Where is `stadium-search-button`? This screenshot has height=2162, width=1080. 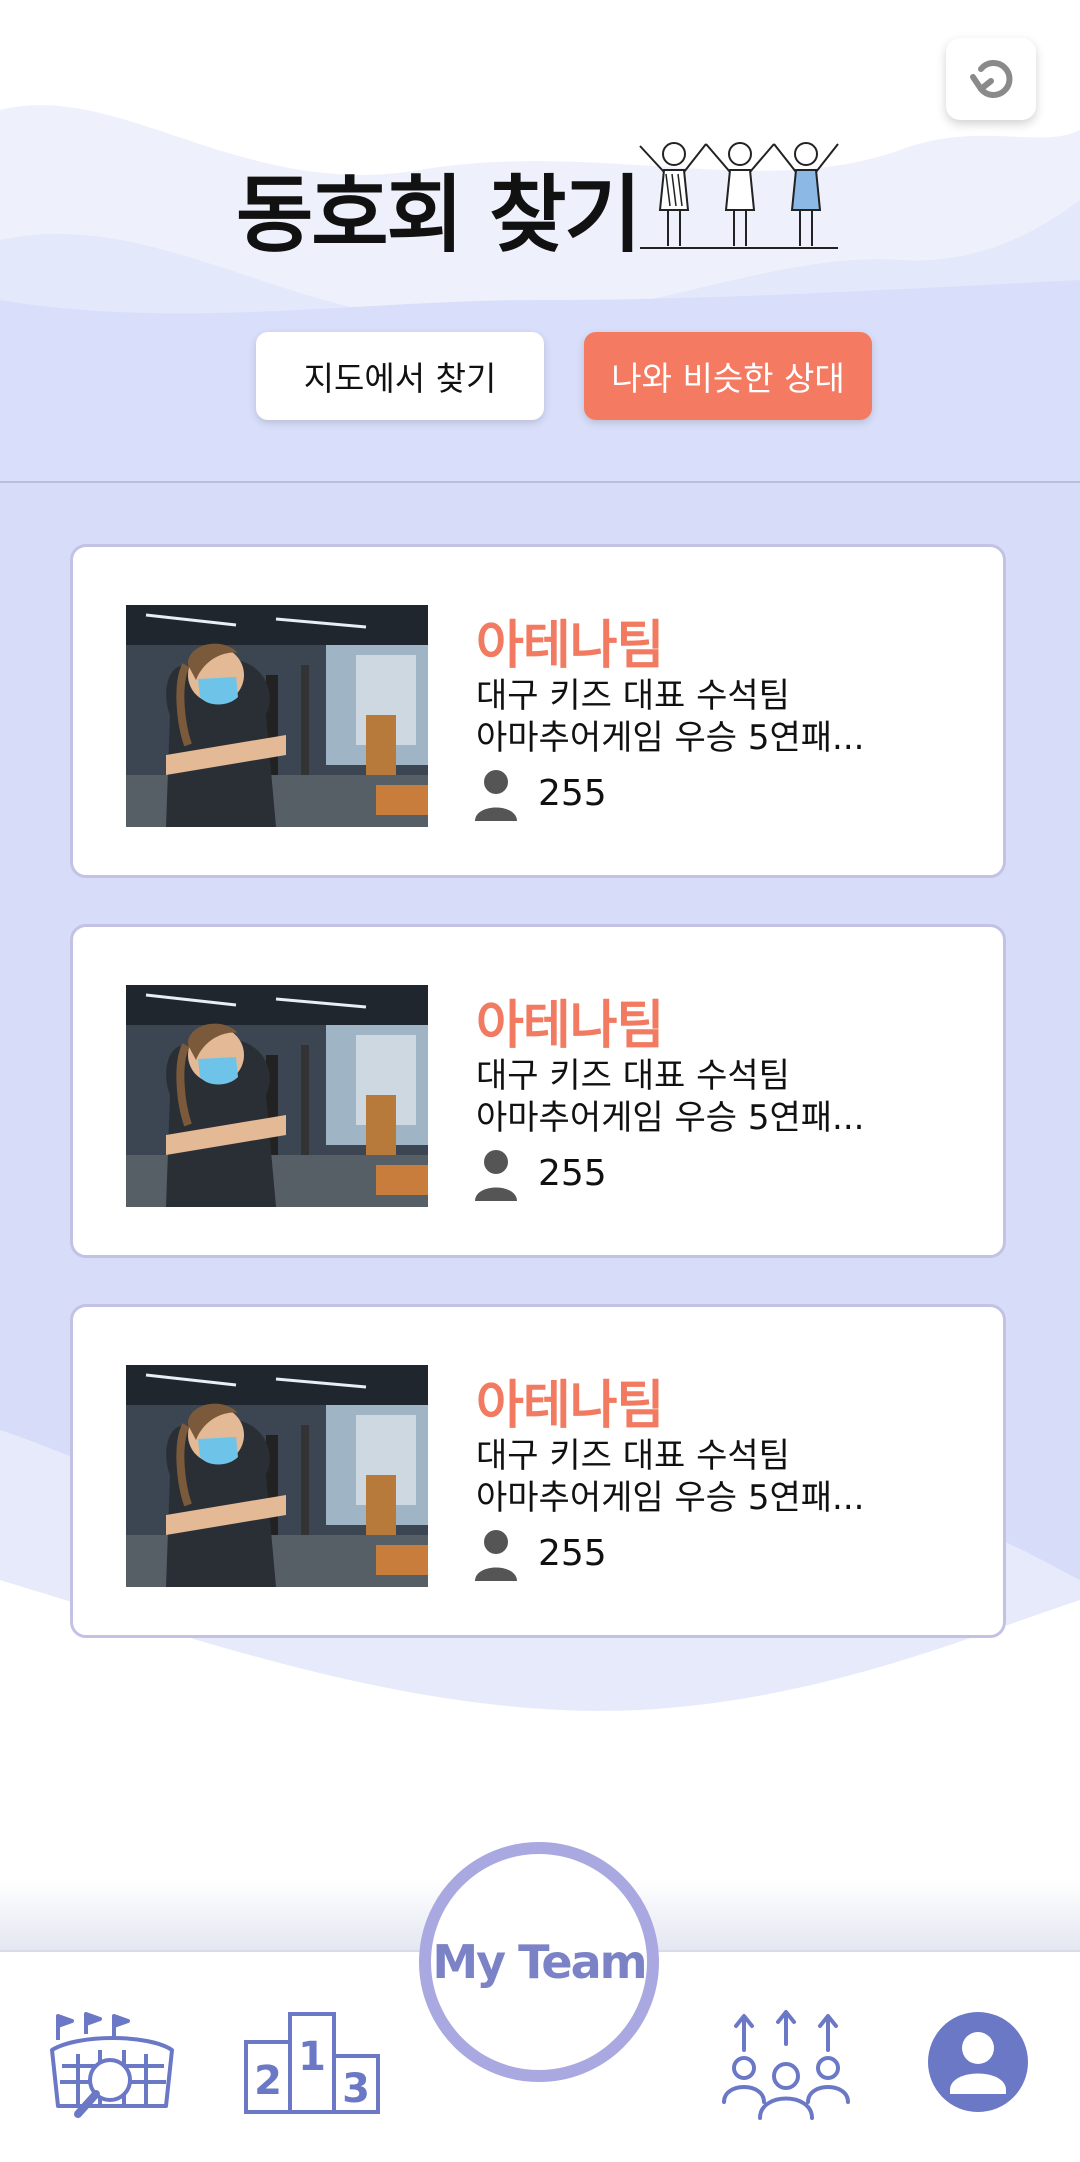
stadium-search-button is located at coordinates (113, 2065).